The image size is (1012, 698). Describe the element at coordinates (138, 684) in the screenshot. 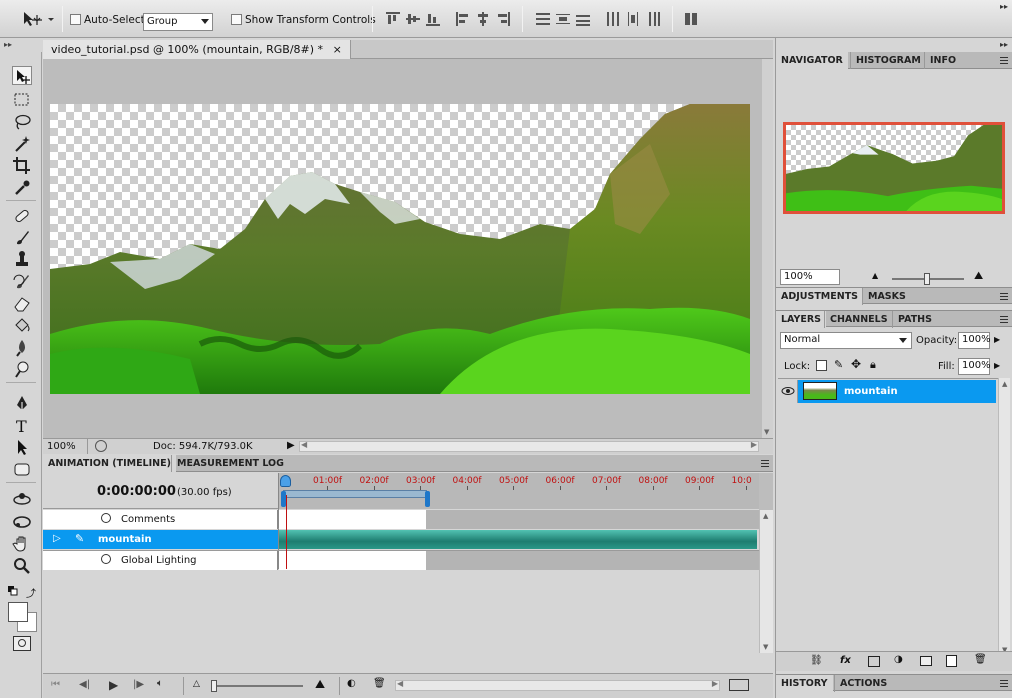

I see `next-frame-icon: |▶` at that location.